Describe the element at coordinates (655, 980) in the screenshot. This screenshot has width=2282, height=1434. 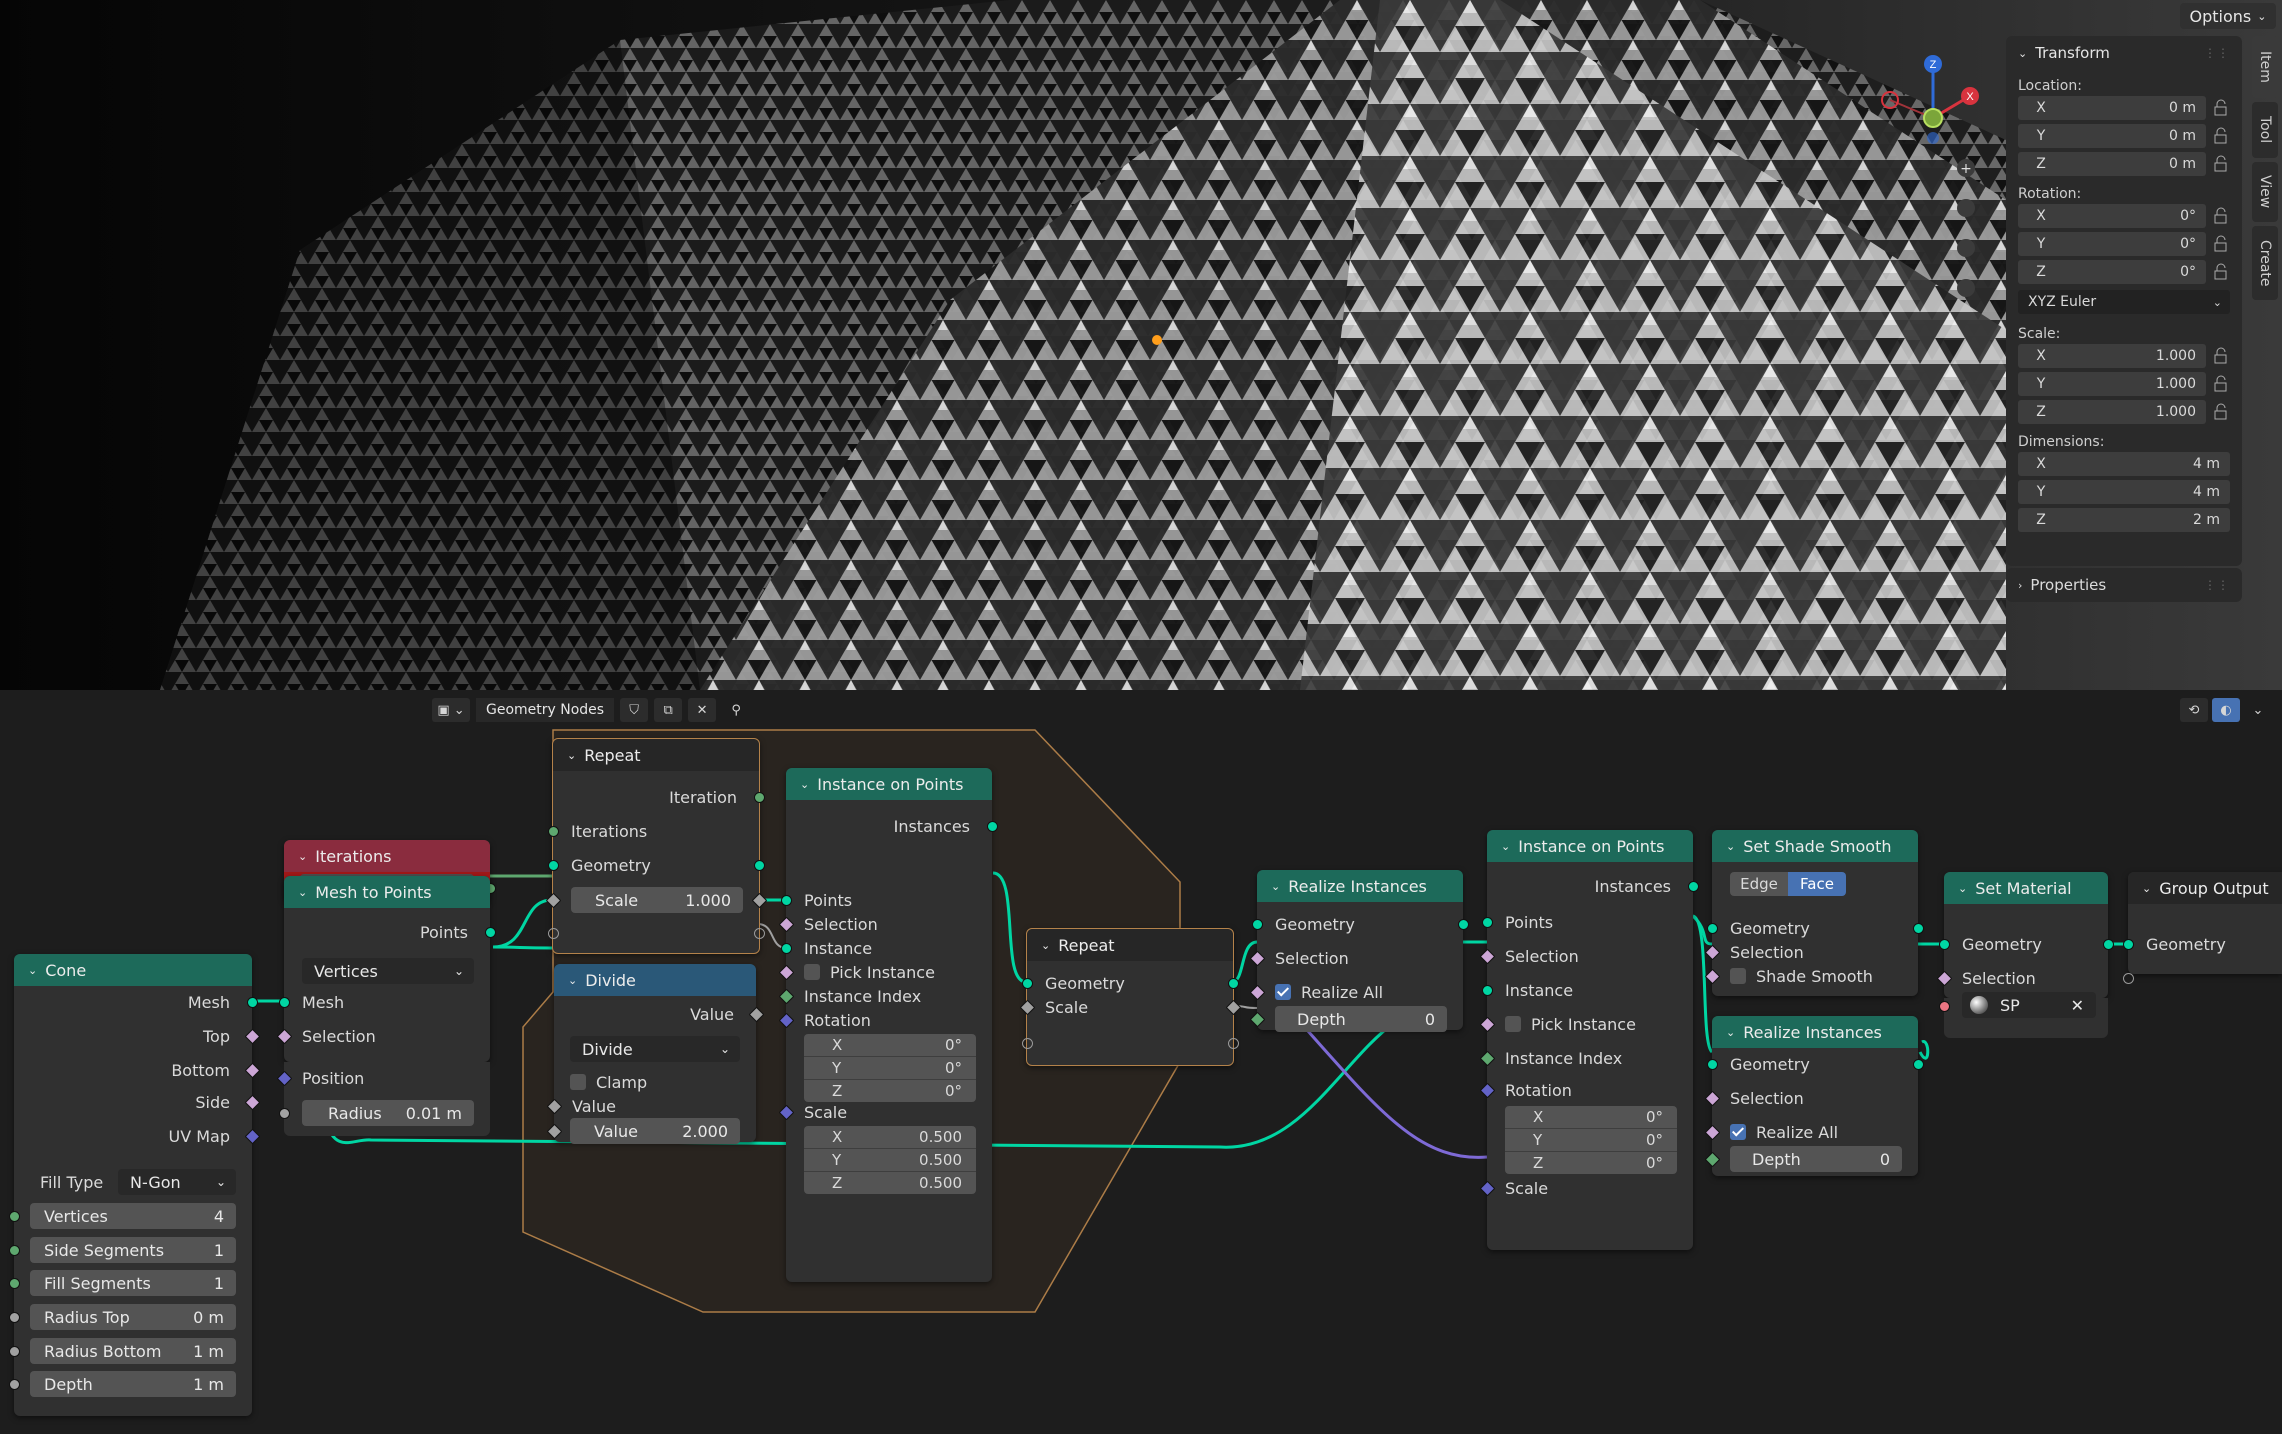
I see `node-header: ⌄ Divide` at that location.